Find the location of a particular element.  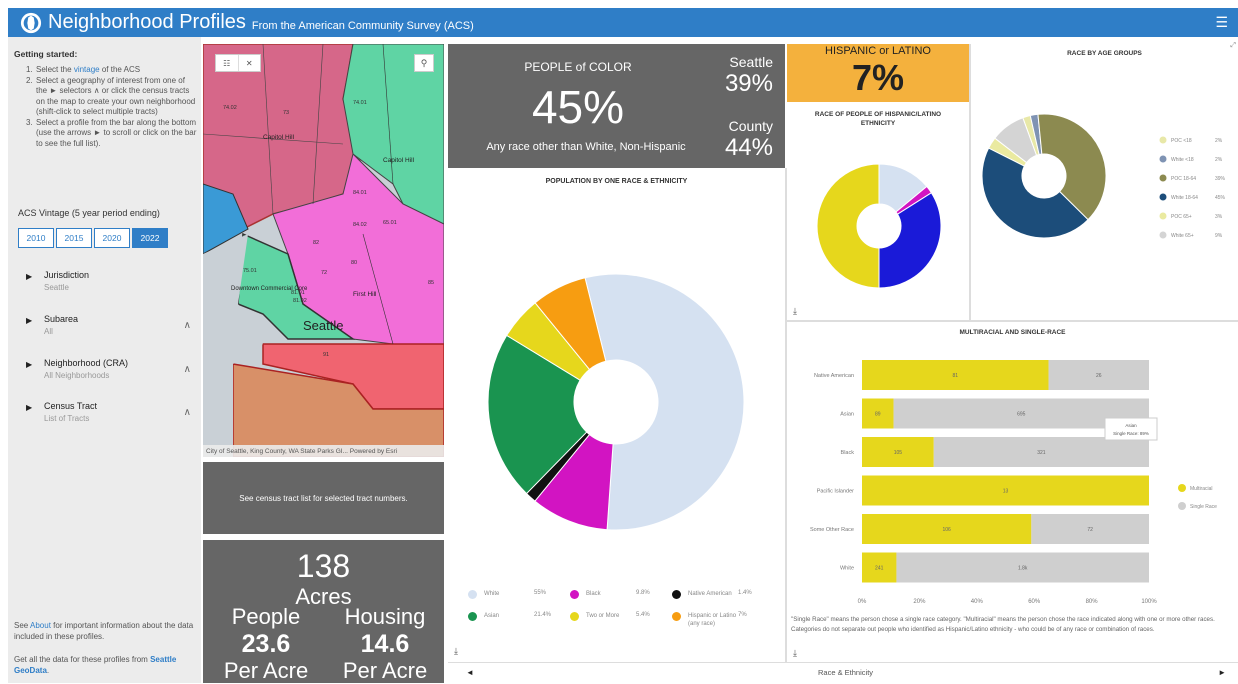

profile-bar: ◄ Race & Ethnicity ► is located at coordinates (843, 672).